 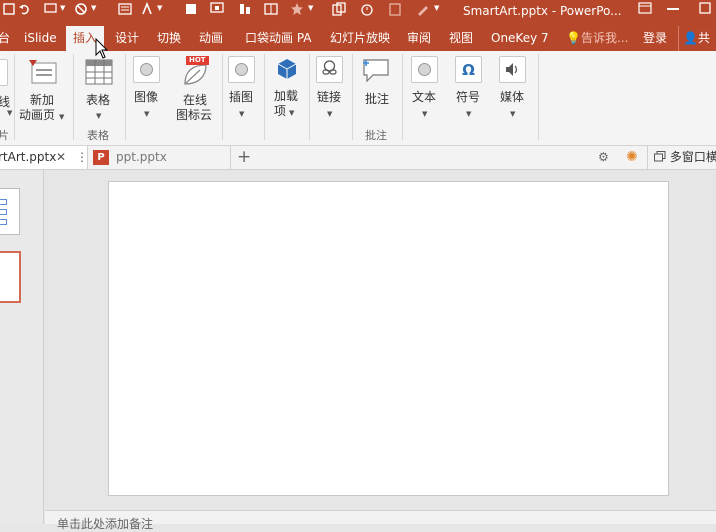 What do you see at coordinates (28, 157) in the screenshot?
I see `doc-tab-label: rtArt.pptx` at bounding box center [28, 157].